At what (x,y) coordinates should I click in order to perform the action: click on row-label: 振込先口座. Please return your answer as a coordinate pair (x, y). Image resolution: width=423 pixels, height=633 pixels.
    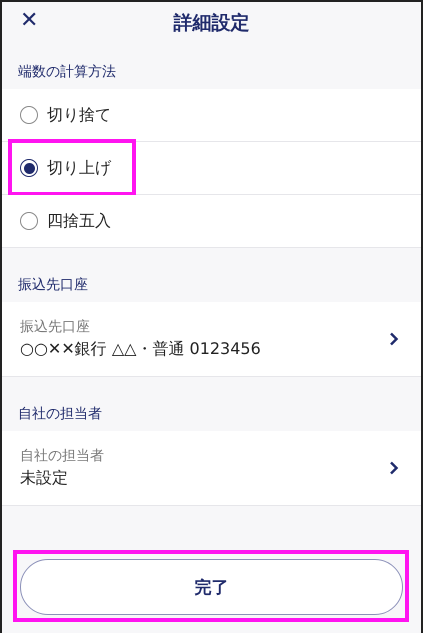
    Looking at the image, I should click on (55, 327).